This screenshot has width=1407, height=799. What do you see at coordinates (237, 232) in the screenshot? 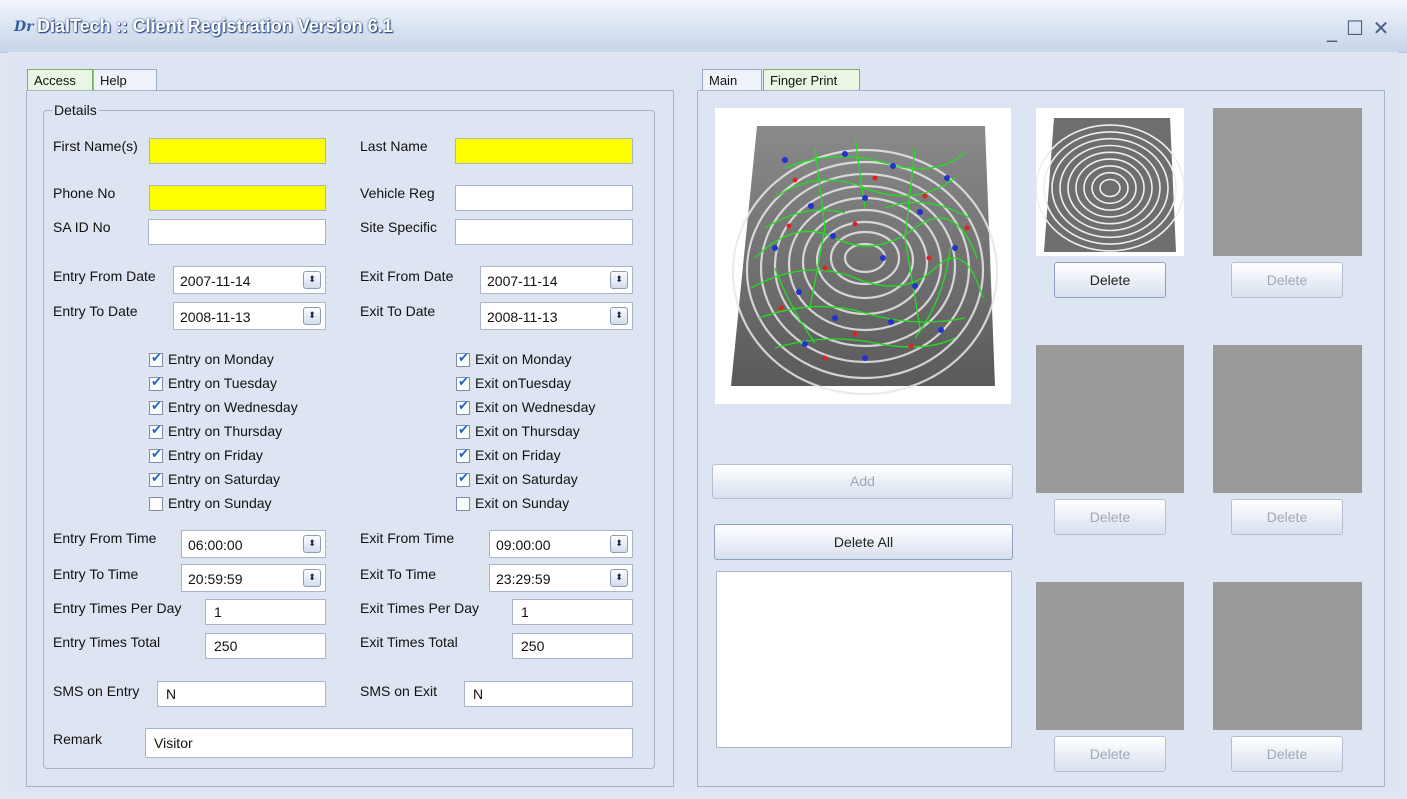
I see `sa-id-field` at bounding box center [237, 232].